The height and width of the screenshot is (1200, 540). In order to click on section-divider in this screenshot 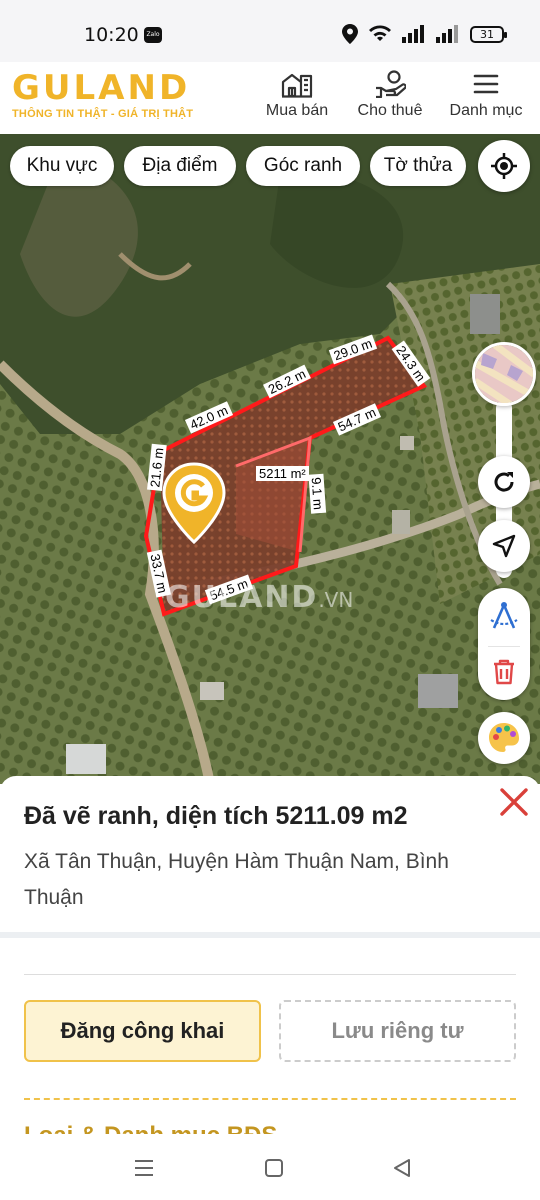, I will do `click(270, 1099)`.